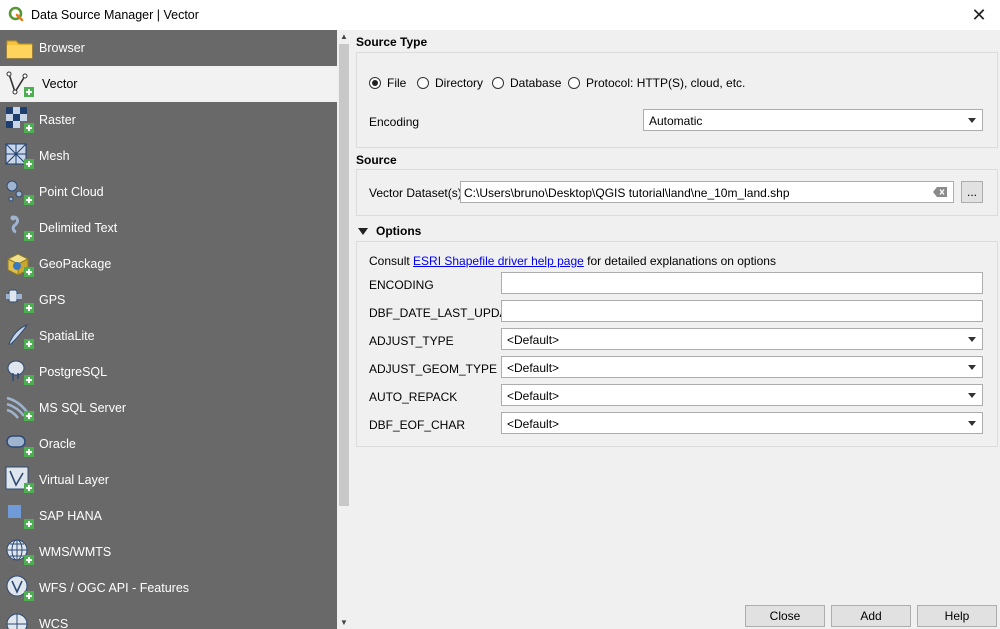  I want to click on sidebar-item-browser: Browser, so click(168, 48).